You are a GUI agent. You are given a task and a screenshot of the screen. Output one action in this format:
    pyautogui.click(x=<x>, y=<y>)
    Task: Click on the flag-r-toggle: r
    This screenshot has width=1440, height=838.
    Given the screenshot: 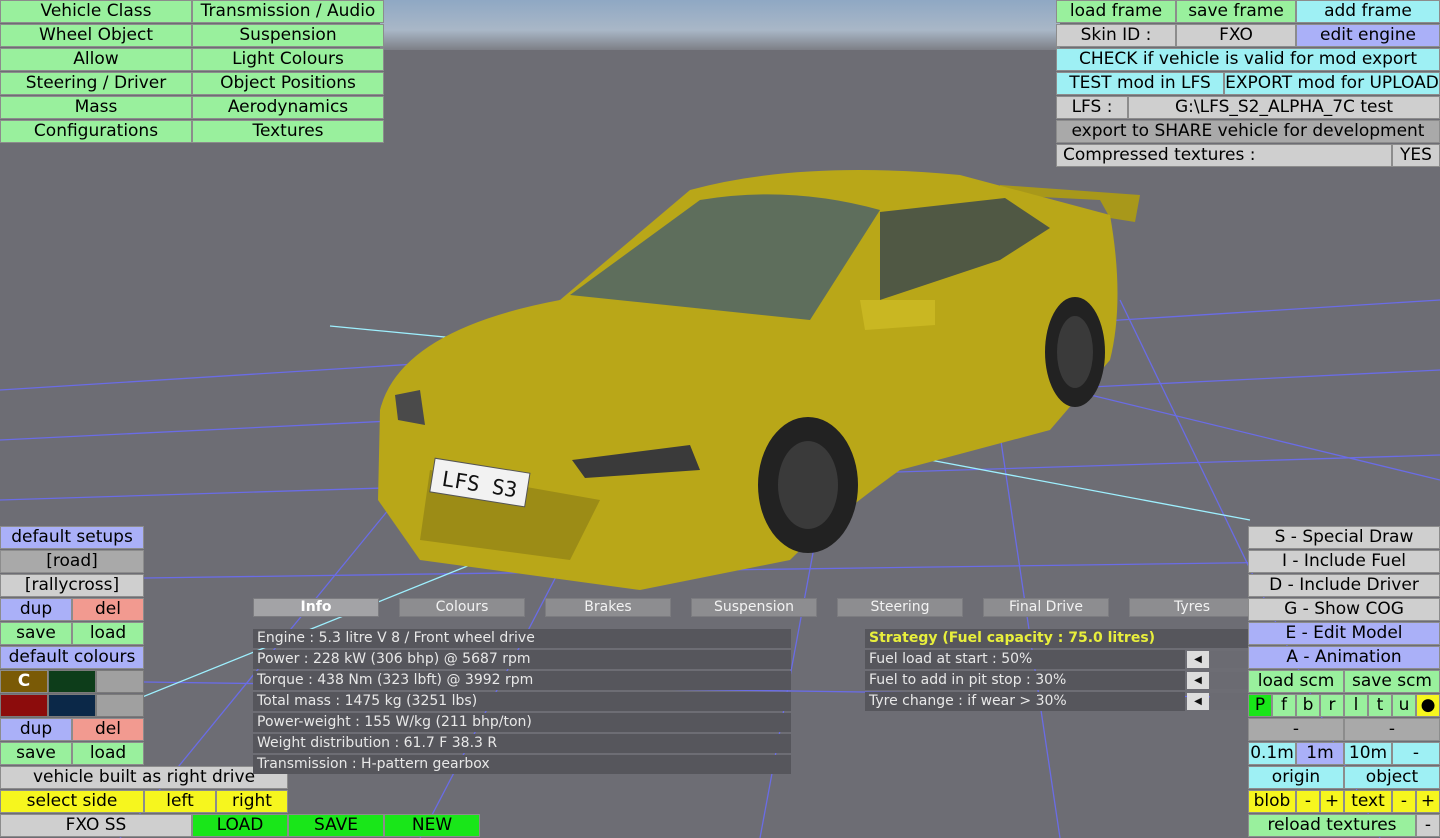 What is the action you would take?
    pyautogui.click(x=1332, y=705)
    